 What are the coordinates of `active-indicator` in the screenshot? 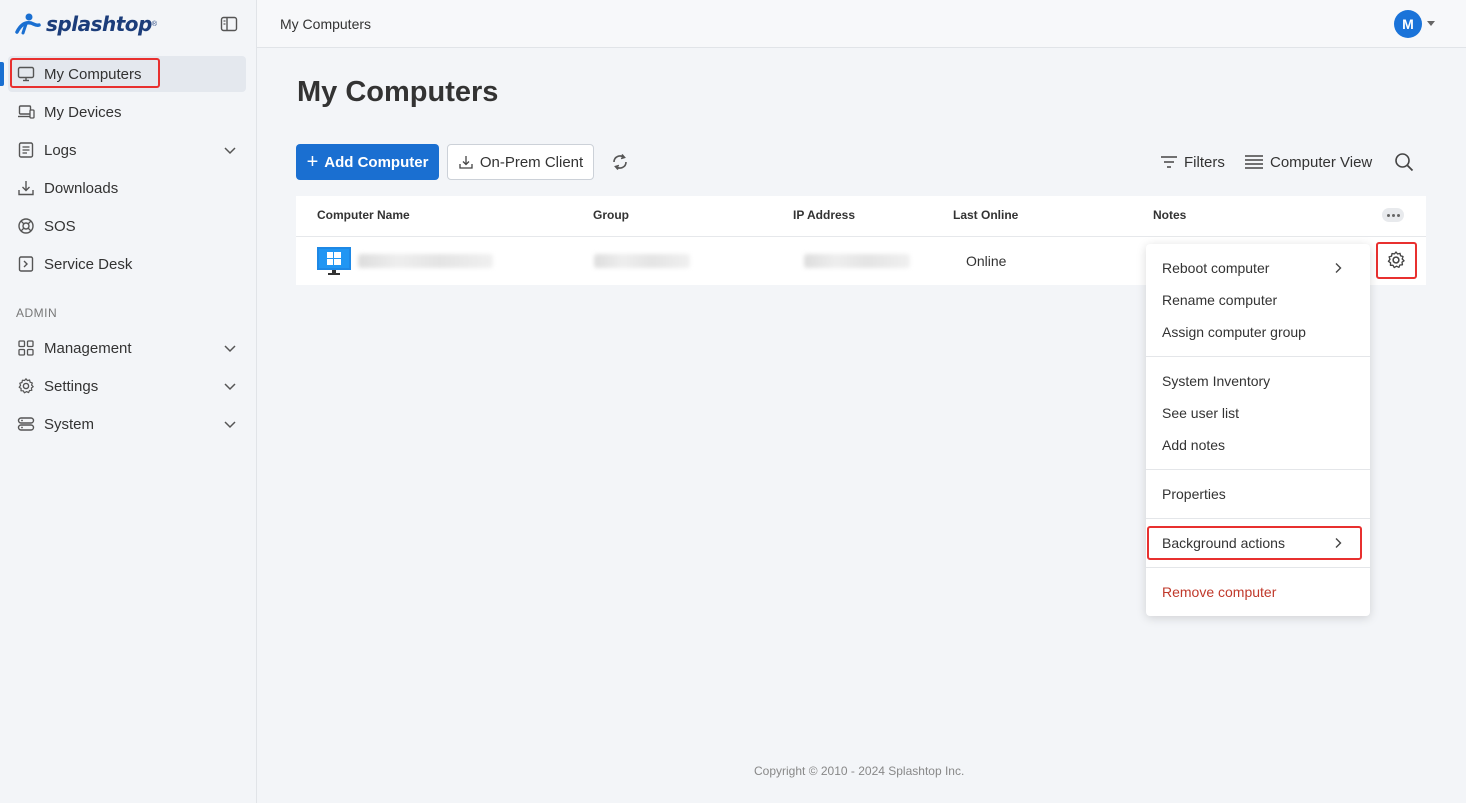 It's located at (2, 74).